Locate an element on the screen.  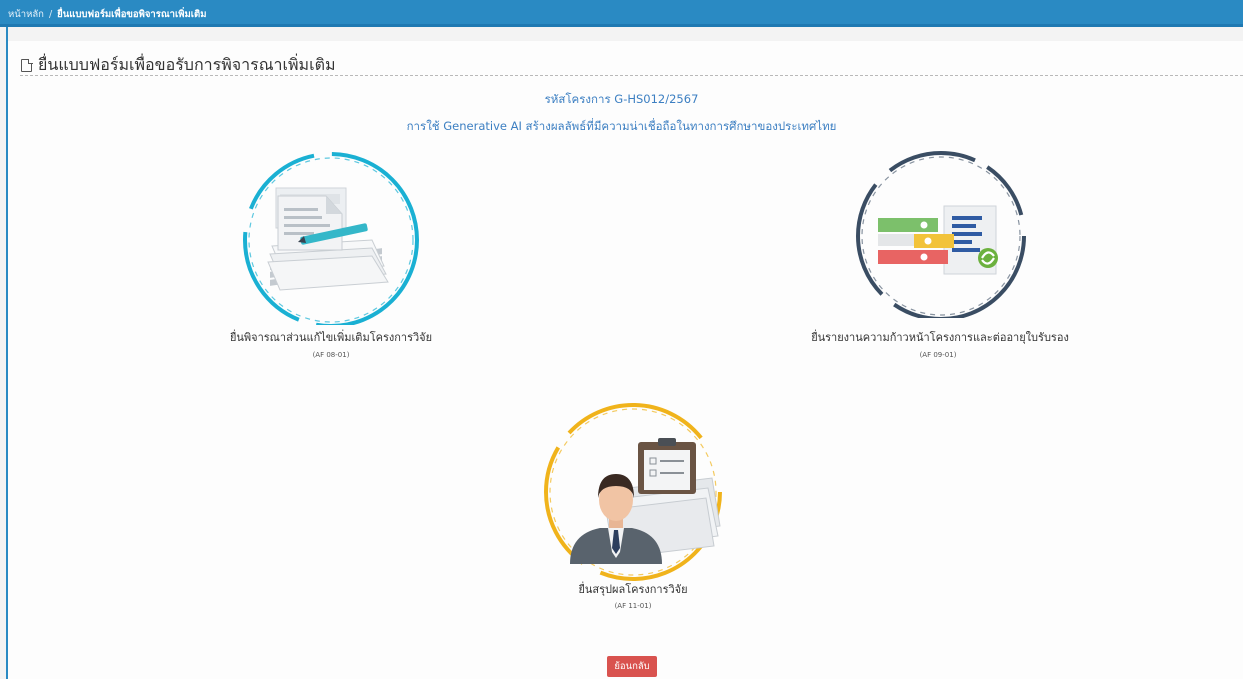
report-binders-icon is located at coordinates (941, 234).